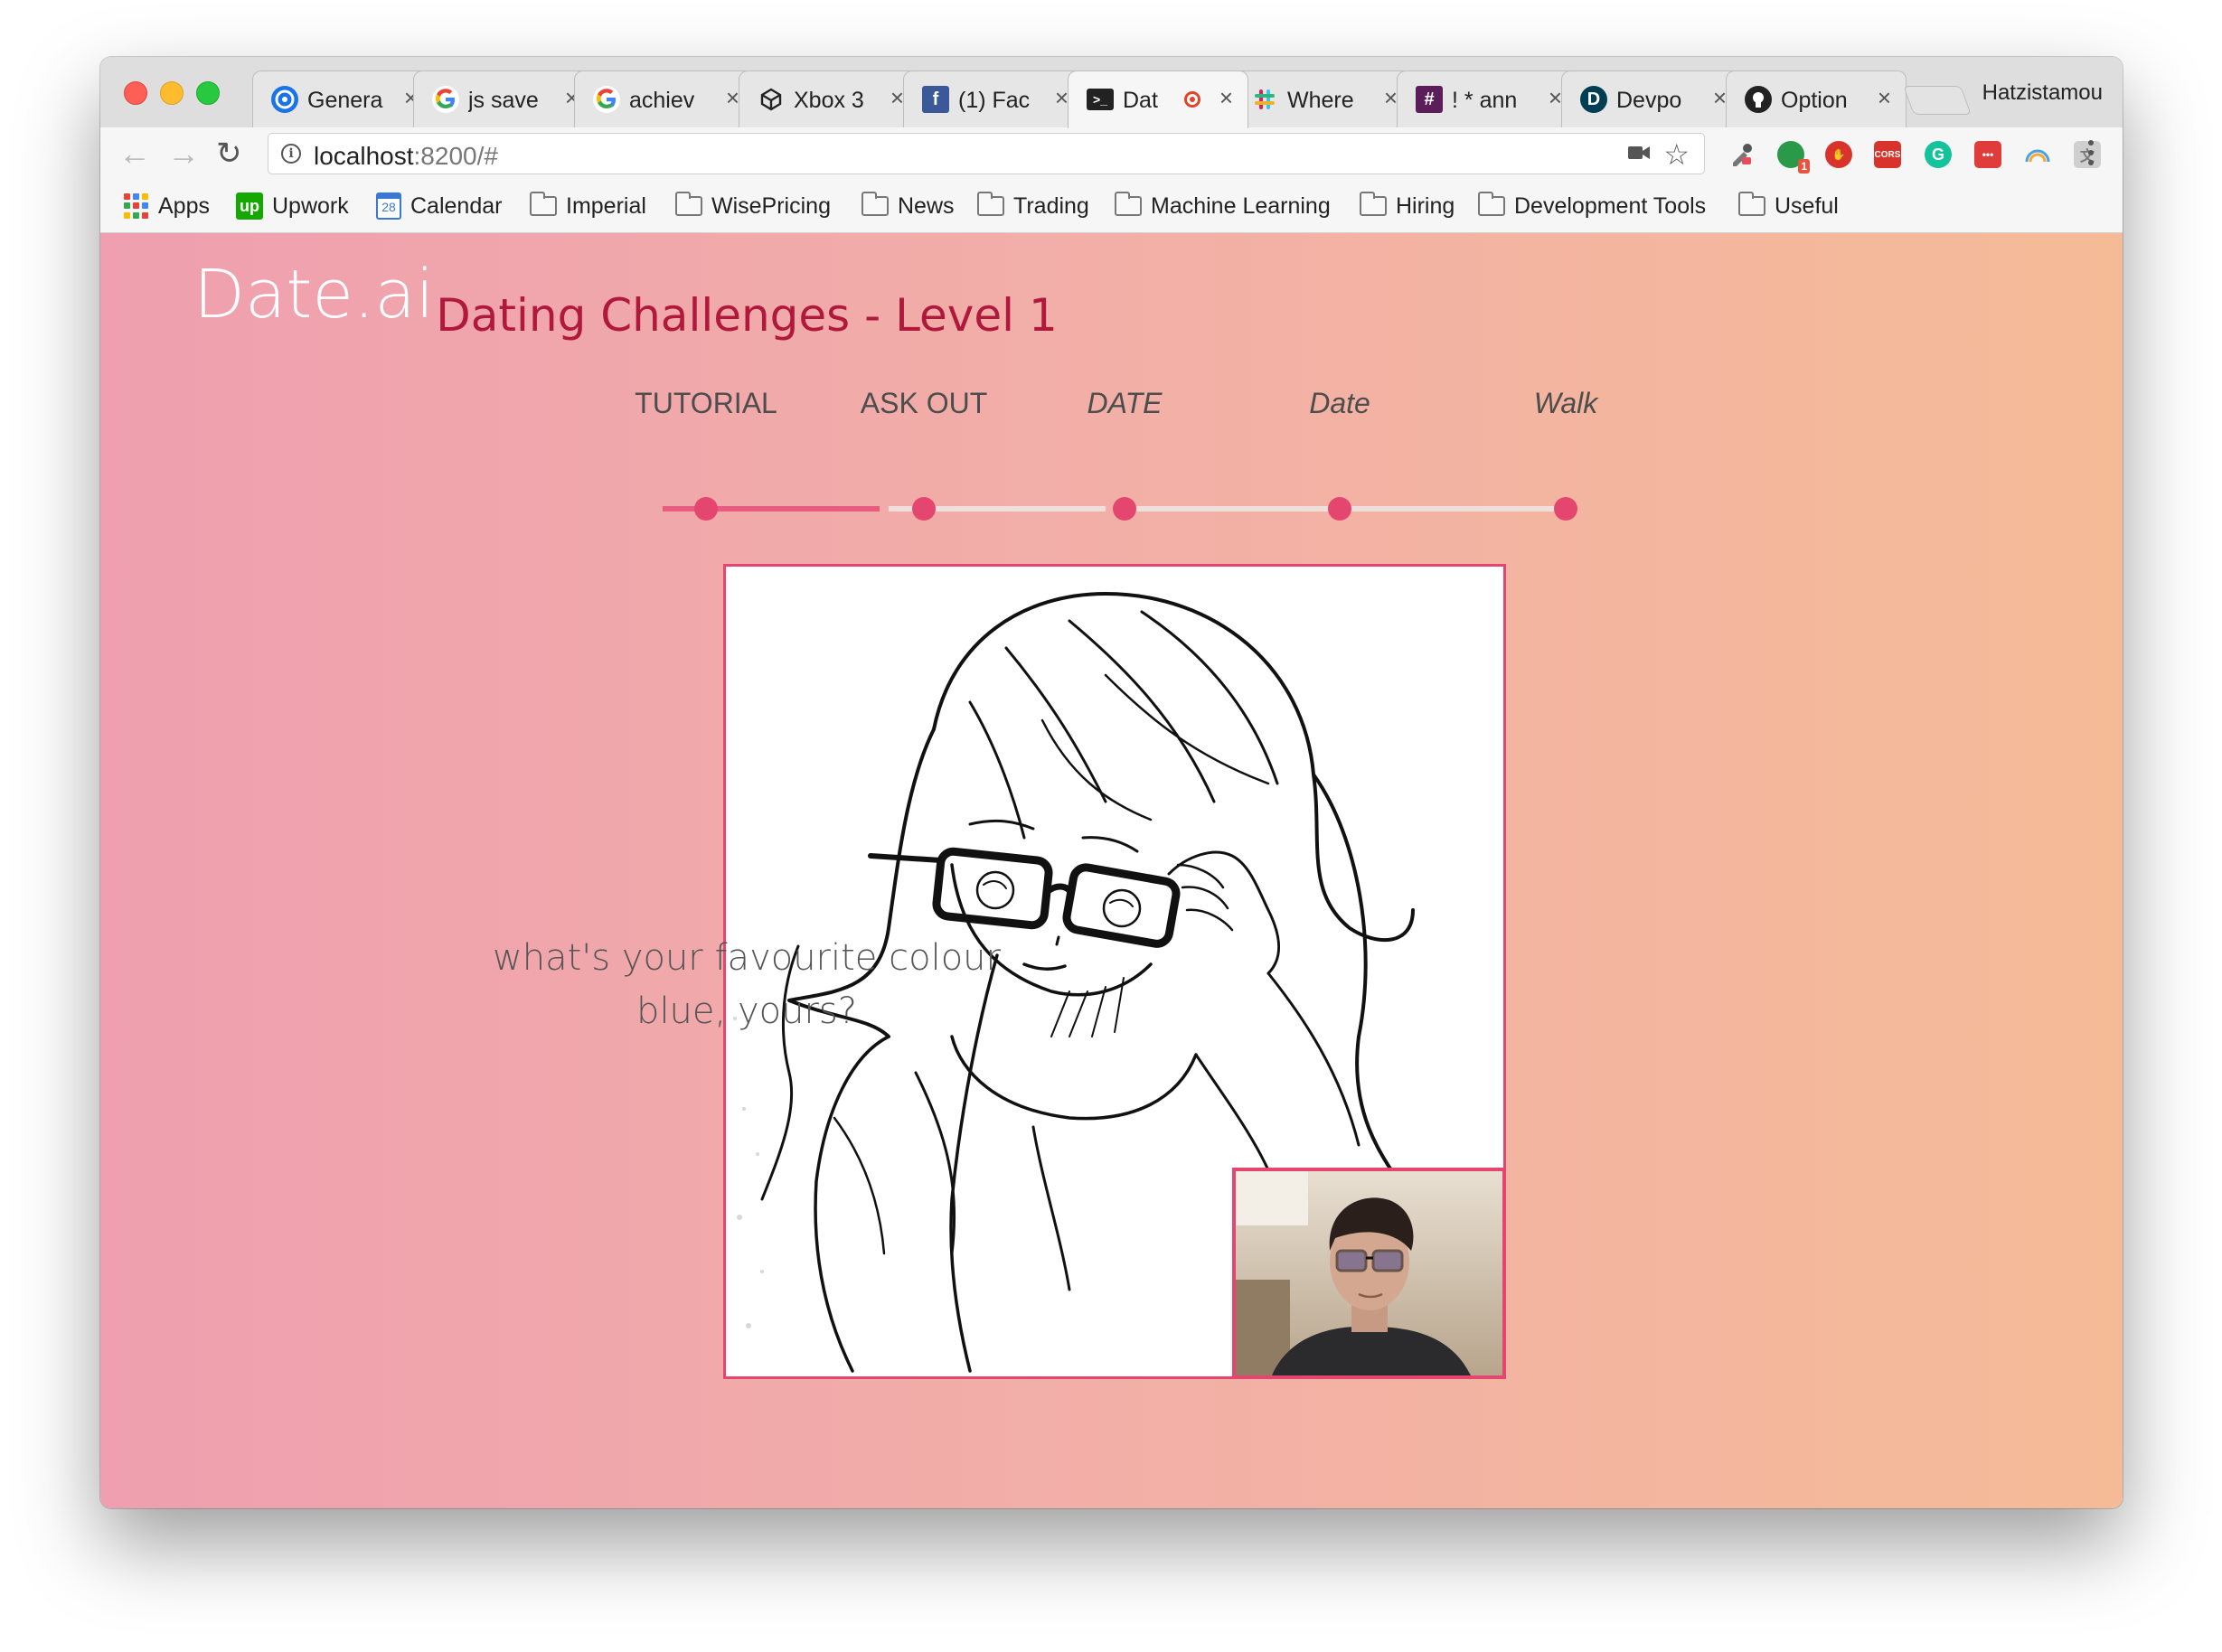 Image resolution: width=2222 pixels, height=1652 pixels. Describe the element at coordinates (184, 205) in the screenshot. I see `bookmark-label: Apps` at that location.